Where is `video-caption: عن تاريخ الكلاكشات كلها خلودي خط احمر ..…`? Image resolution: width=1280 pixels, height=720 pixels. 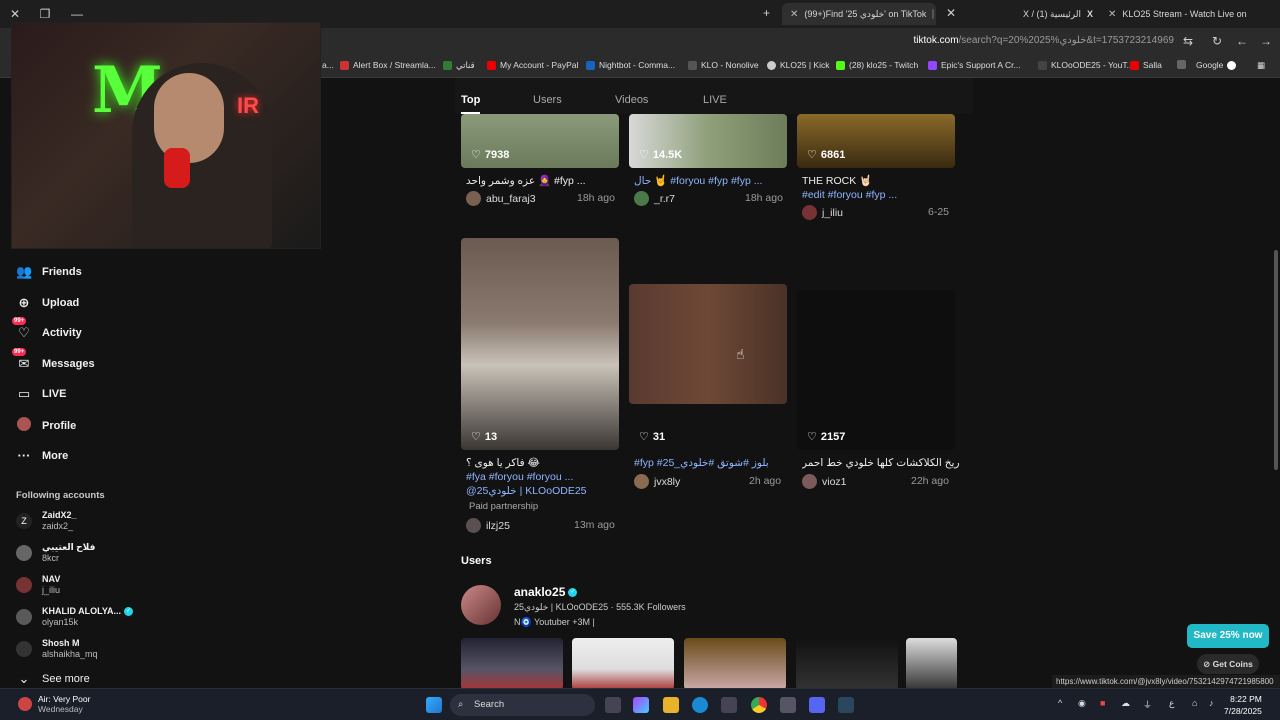
video-caption: عن تاريخ الكلاكشات كلها خلودي خط احمر ..… is located at coordinates (881, 463).